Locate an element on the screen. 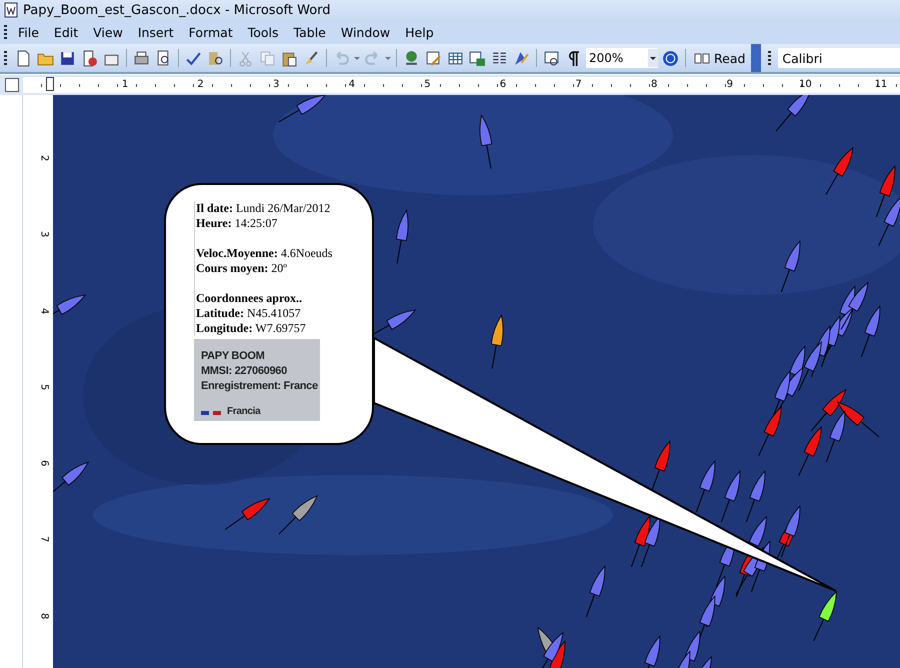 The height and width of the screenshot is (668, 900). spelling-icon is located at coordinates (193, 58).